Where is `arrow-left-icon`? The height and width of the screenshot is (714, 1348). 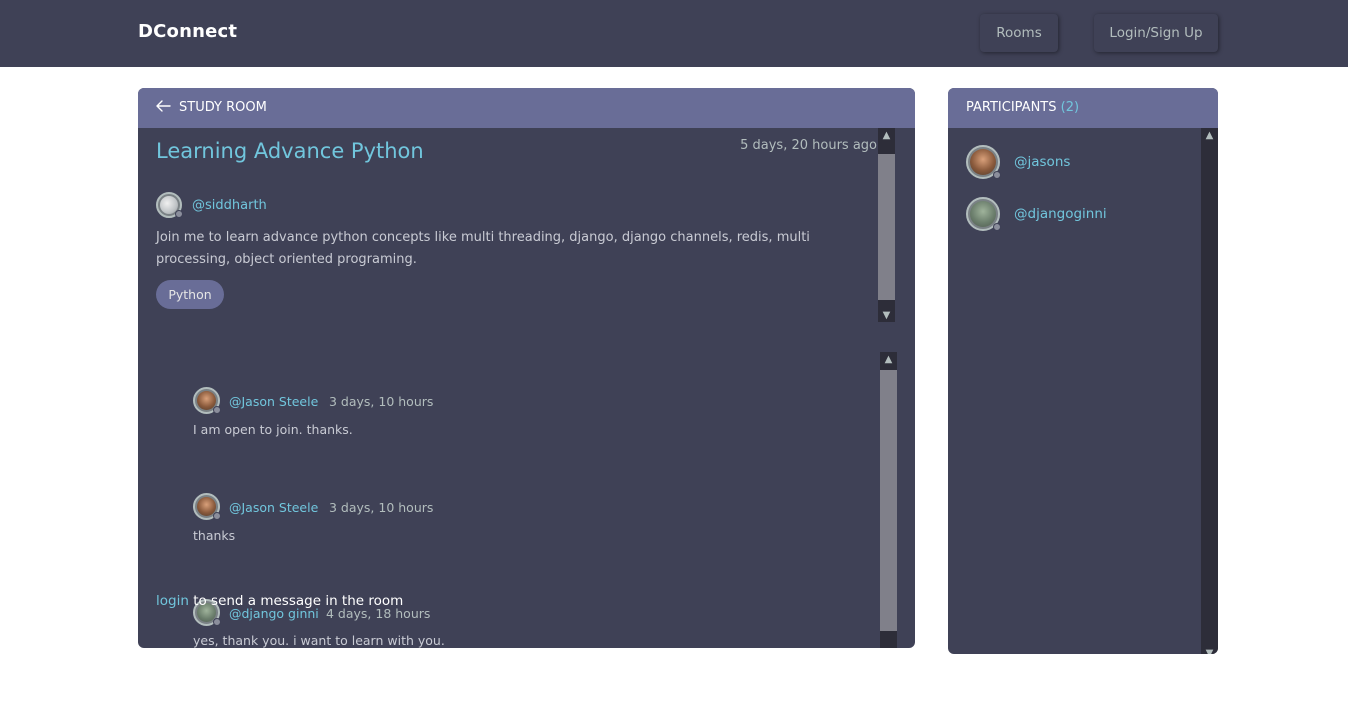
arrow-left-icon is located at coordinates (163, 106).